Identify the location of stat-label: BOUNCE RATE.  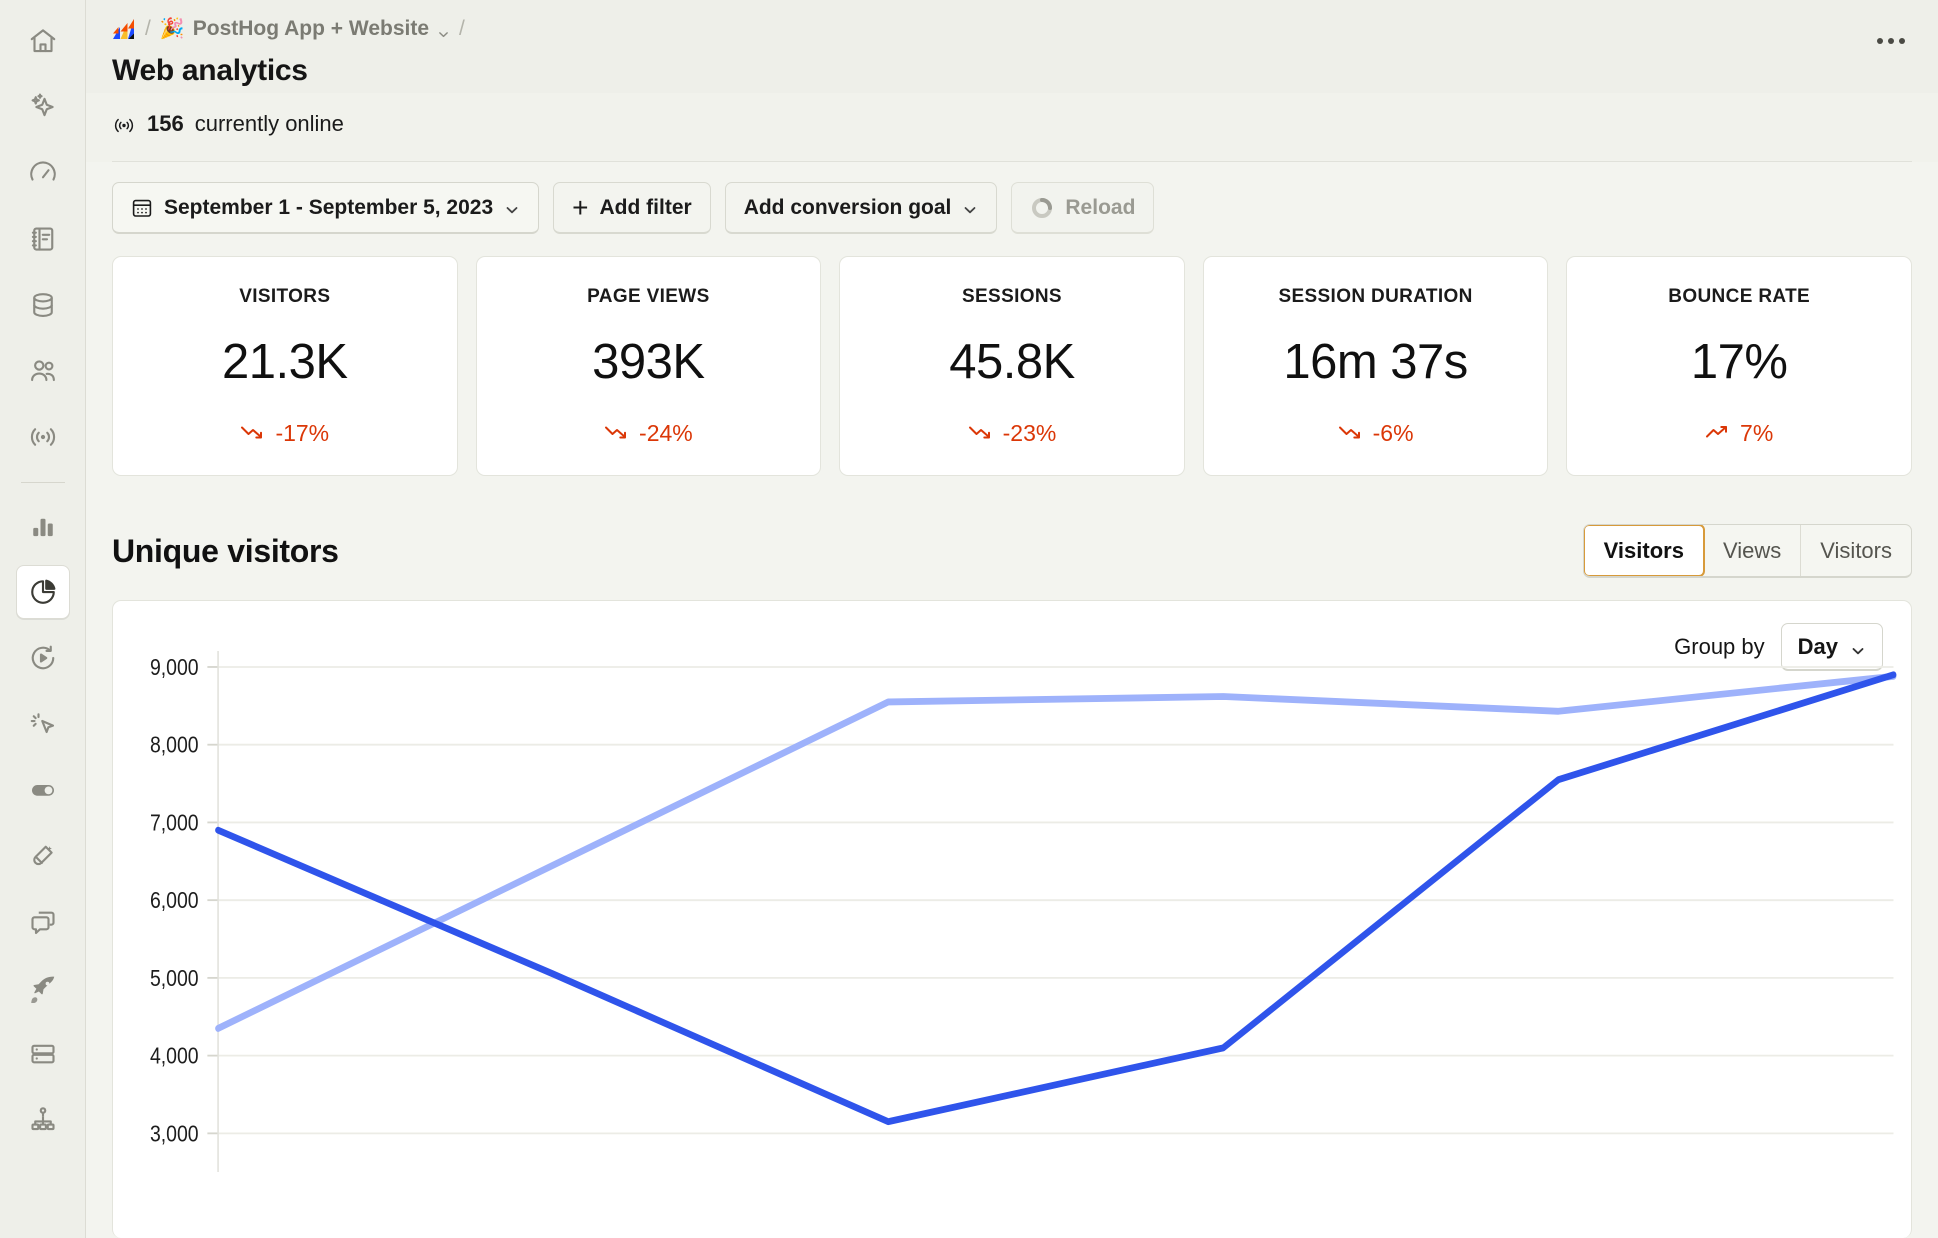
(1739, 296).